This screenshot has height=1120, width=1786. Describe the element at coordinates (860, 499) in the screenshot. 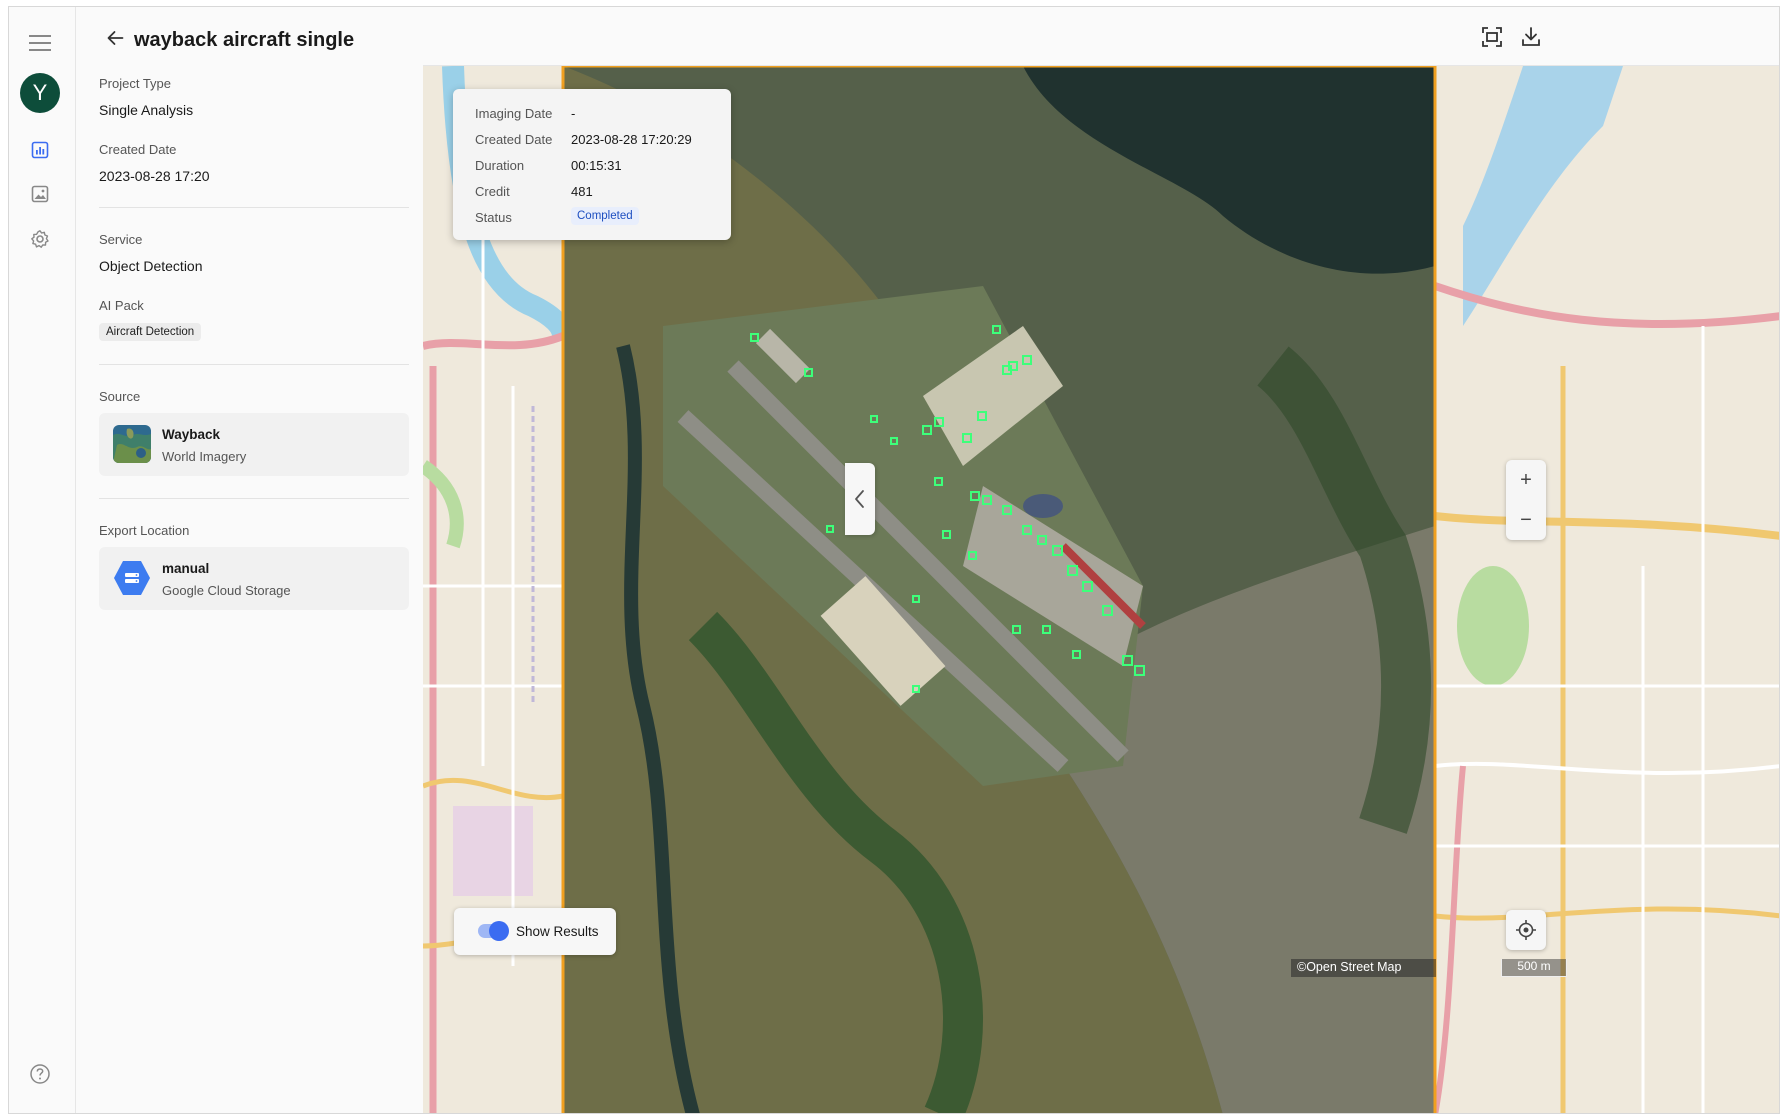

I see `collapse-panel-button` at that location.